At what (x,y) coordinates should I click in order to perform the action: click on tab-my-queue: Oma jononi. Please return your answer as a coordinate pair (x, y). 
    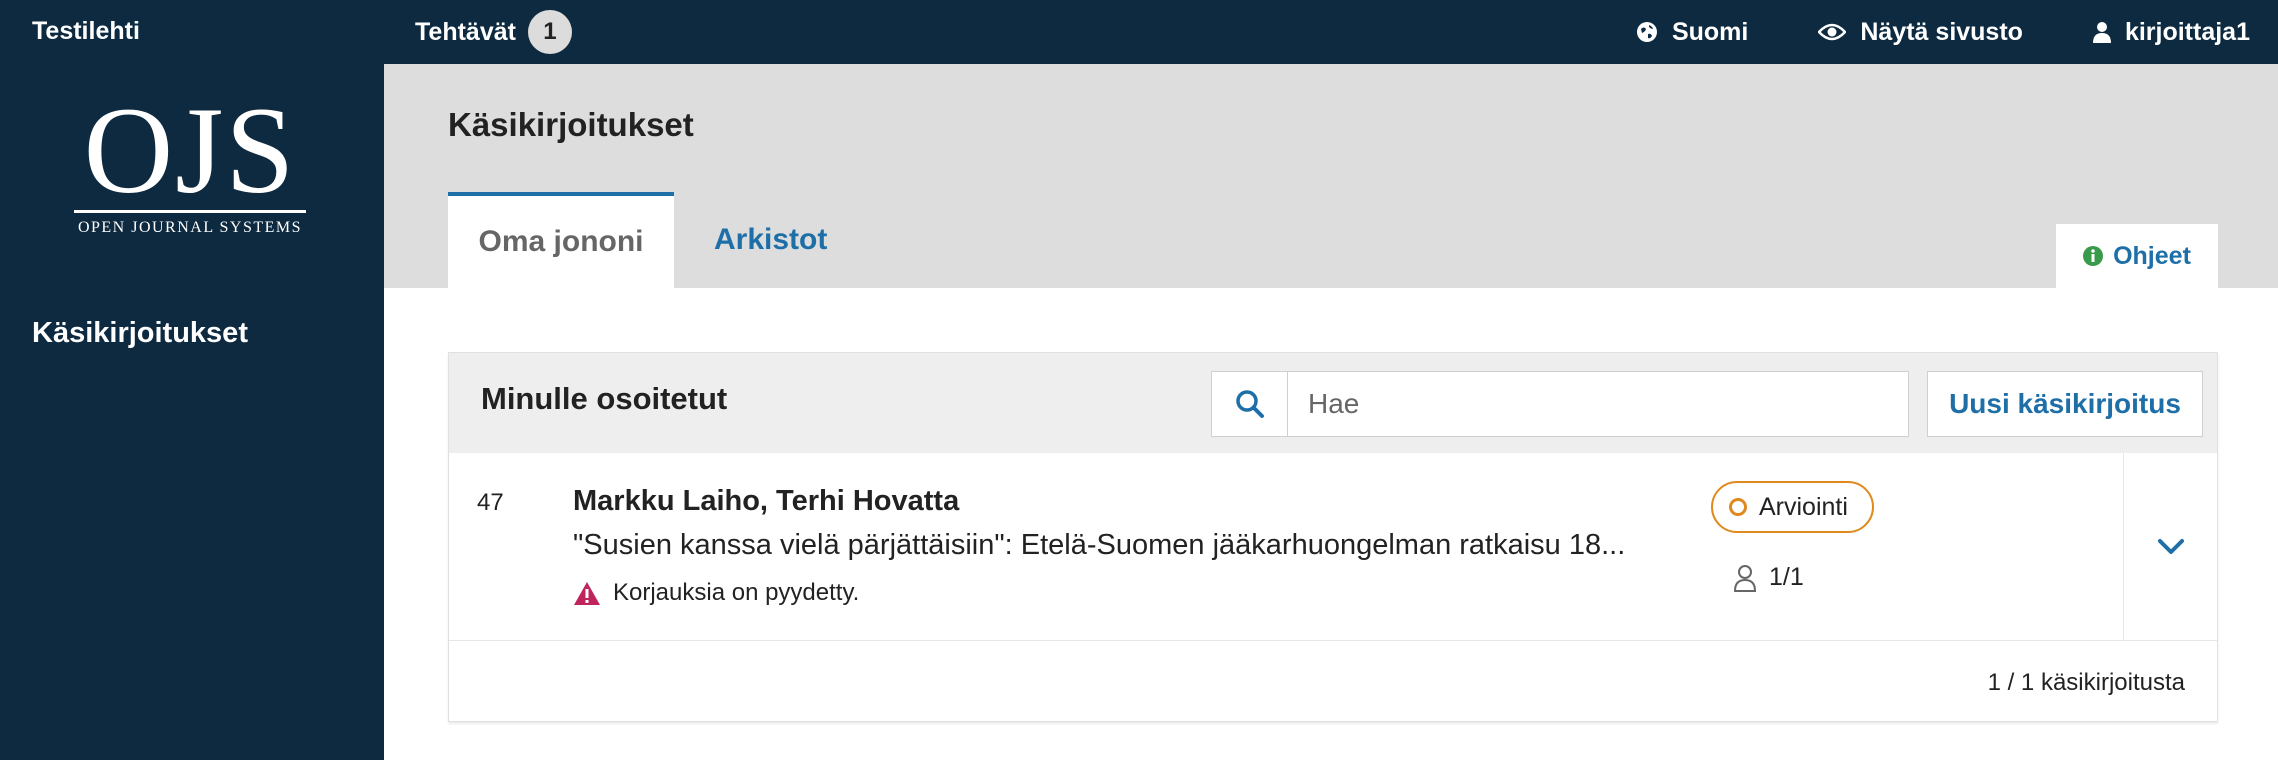
    Looking at the image, I should click on (561, 240).